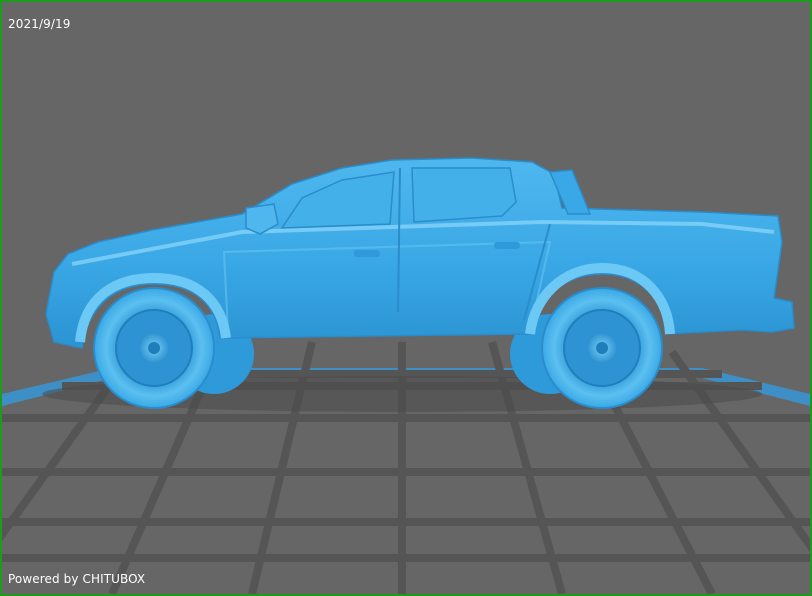  I want to click on door-handle-rear, so click(507, 245).